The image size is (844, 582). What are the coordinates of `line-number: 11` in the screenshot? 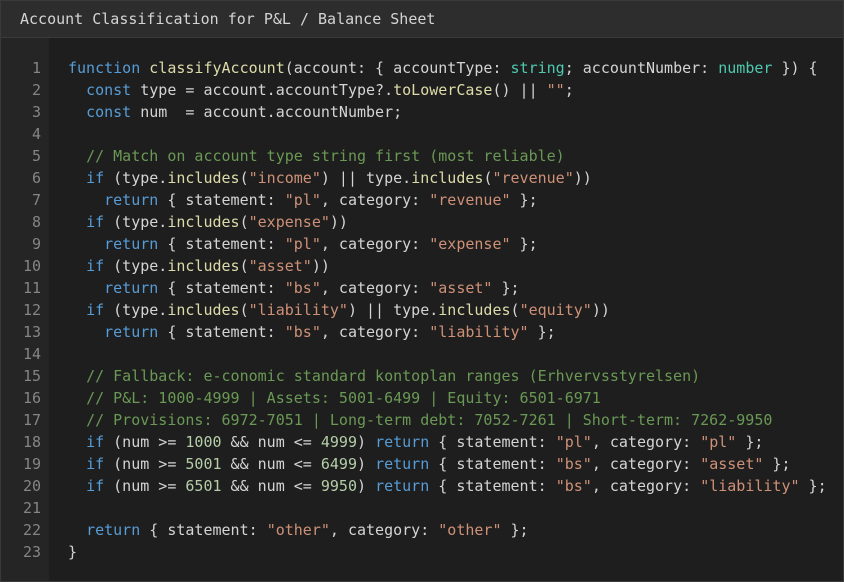 It's located at (31, 288).